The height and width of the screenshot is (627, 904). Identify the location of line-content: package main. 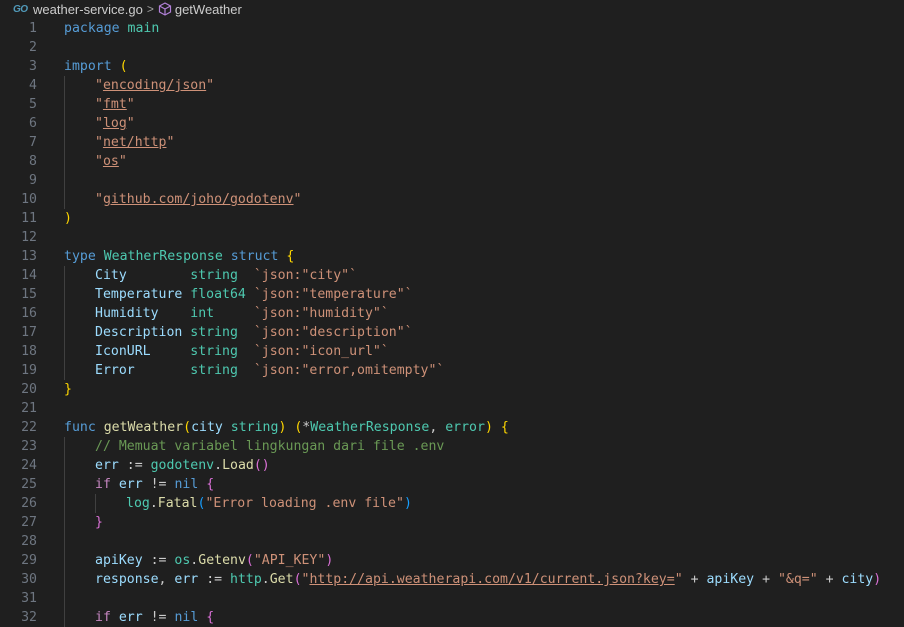
(98, 28).